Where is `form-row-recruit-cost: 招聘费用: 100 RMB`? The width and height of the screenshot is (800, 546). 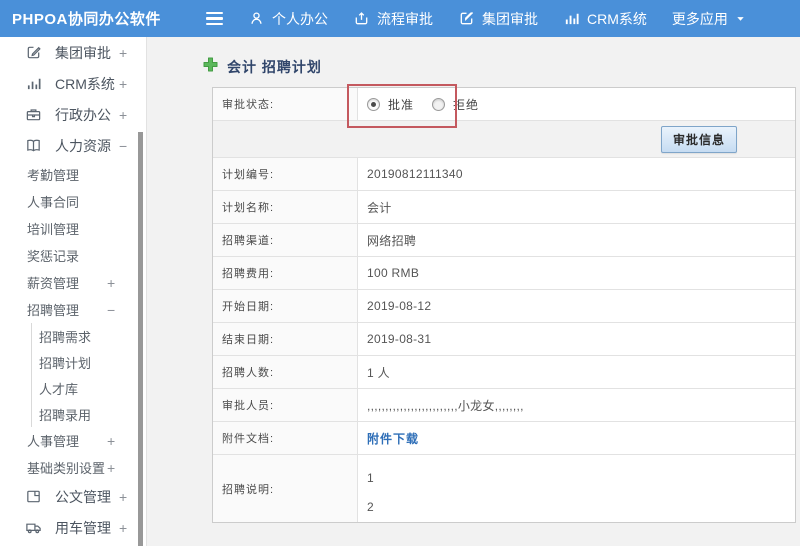
form-row-recruit-cost: 招聘费用: 100 RMB is located at coordinates (504, 273).